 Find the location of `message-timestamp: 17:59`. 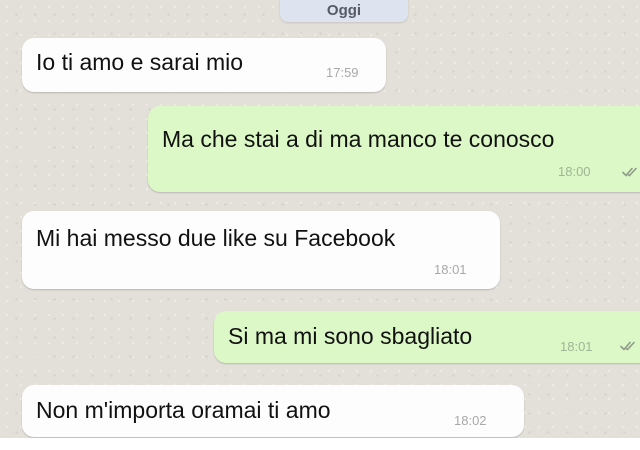

message-timestamp: 17:59 is located at coordinates (342, 72).